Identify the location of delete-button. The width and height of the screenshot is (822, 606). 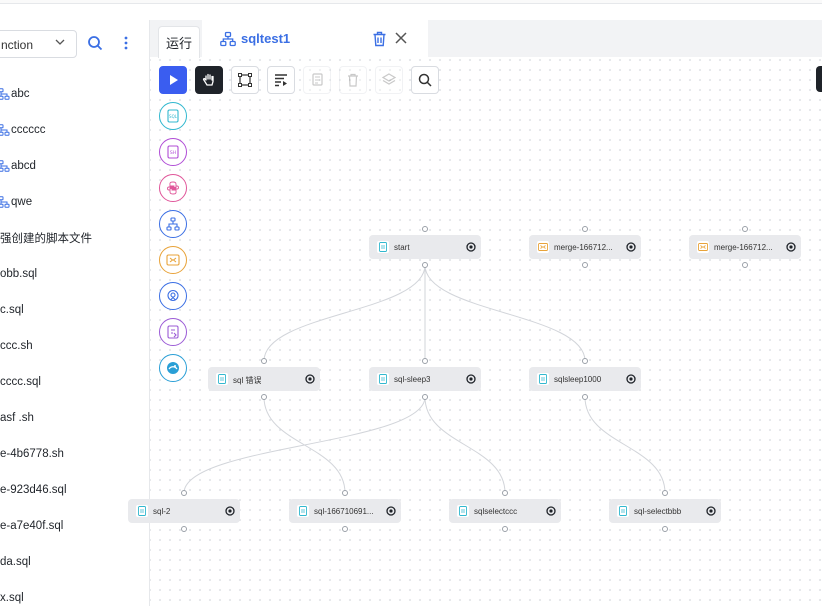
(353, 80).